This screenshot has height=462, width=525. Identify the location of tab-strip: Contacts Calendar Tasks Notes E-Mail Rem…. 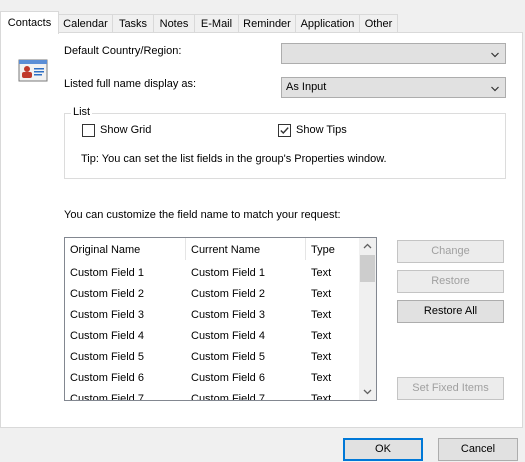
(262, 17).